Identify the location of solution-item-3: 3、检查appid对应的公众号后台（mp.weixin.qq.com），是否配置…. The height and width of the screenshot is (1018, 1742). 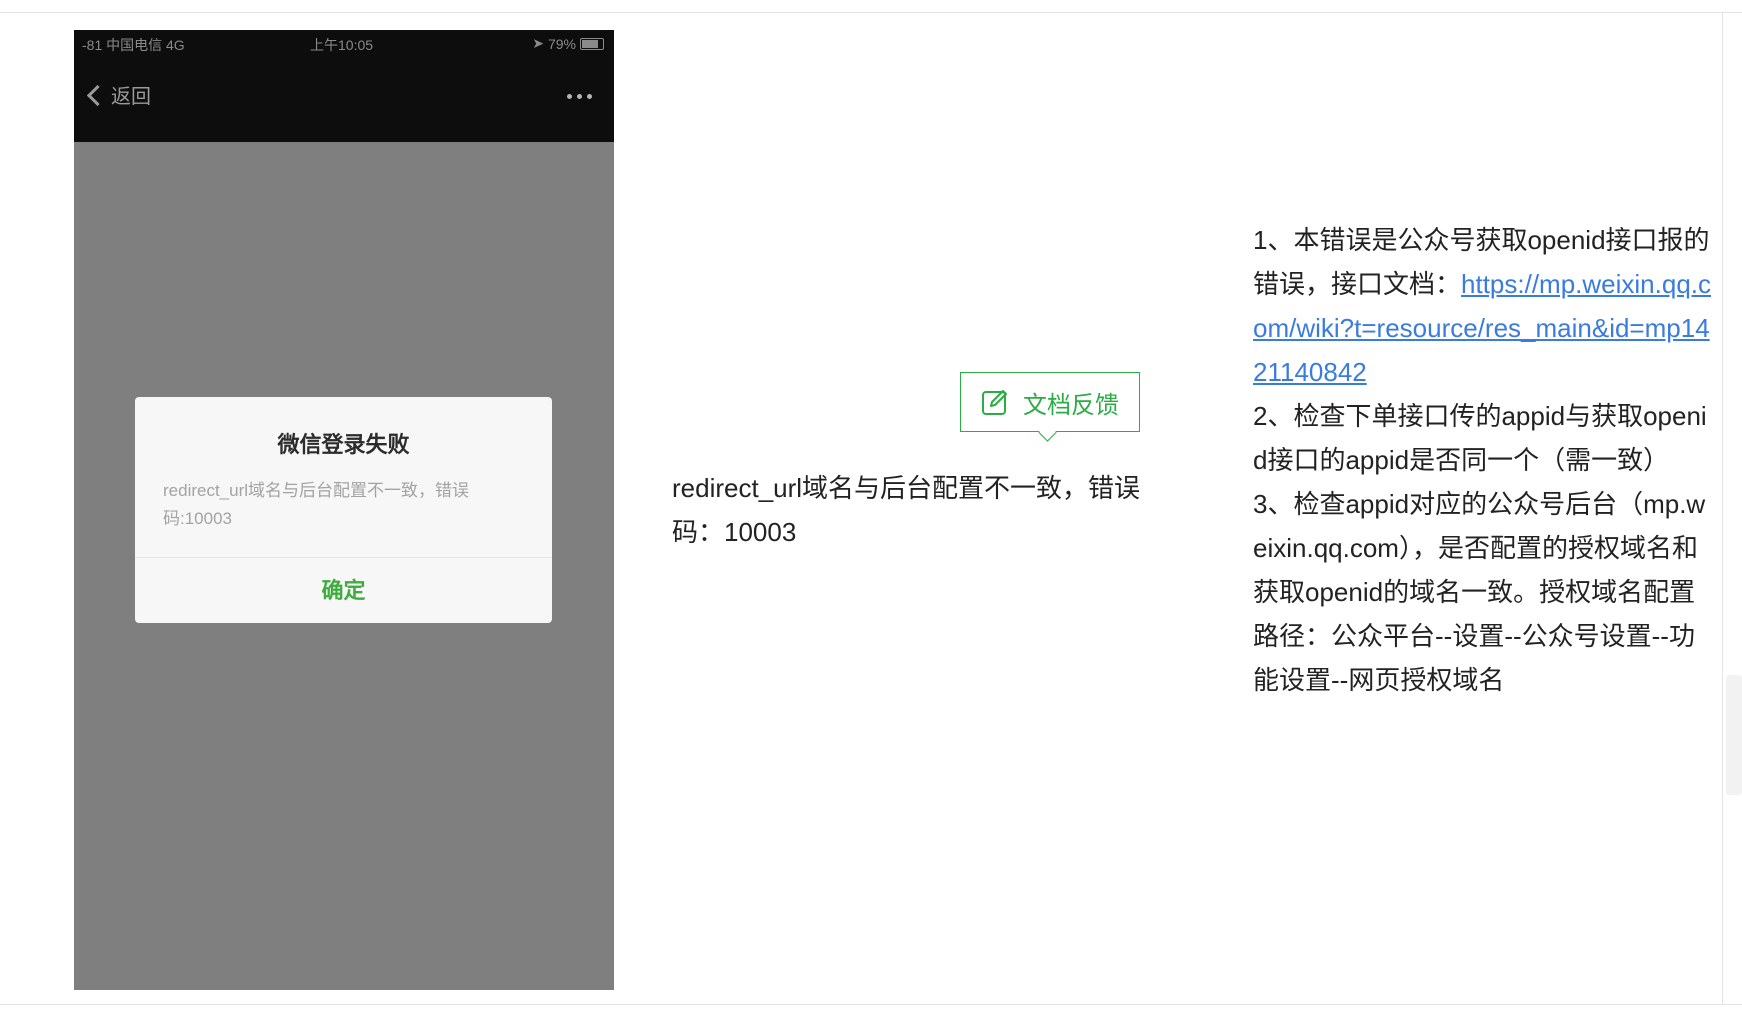
(1479, 592).